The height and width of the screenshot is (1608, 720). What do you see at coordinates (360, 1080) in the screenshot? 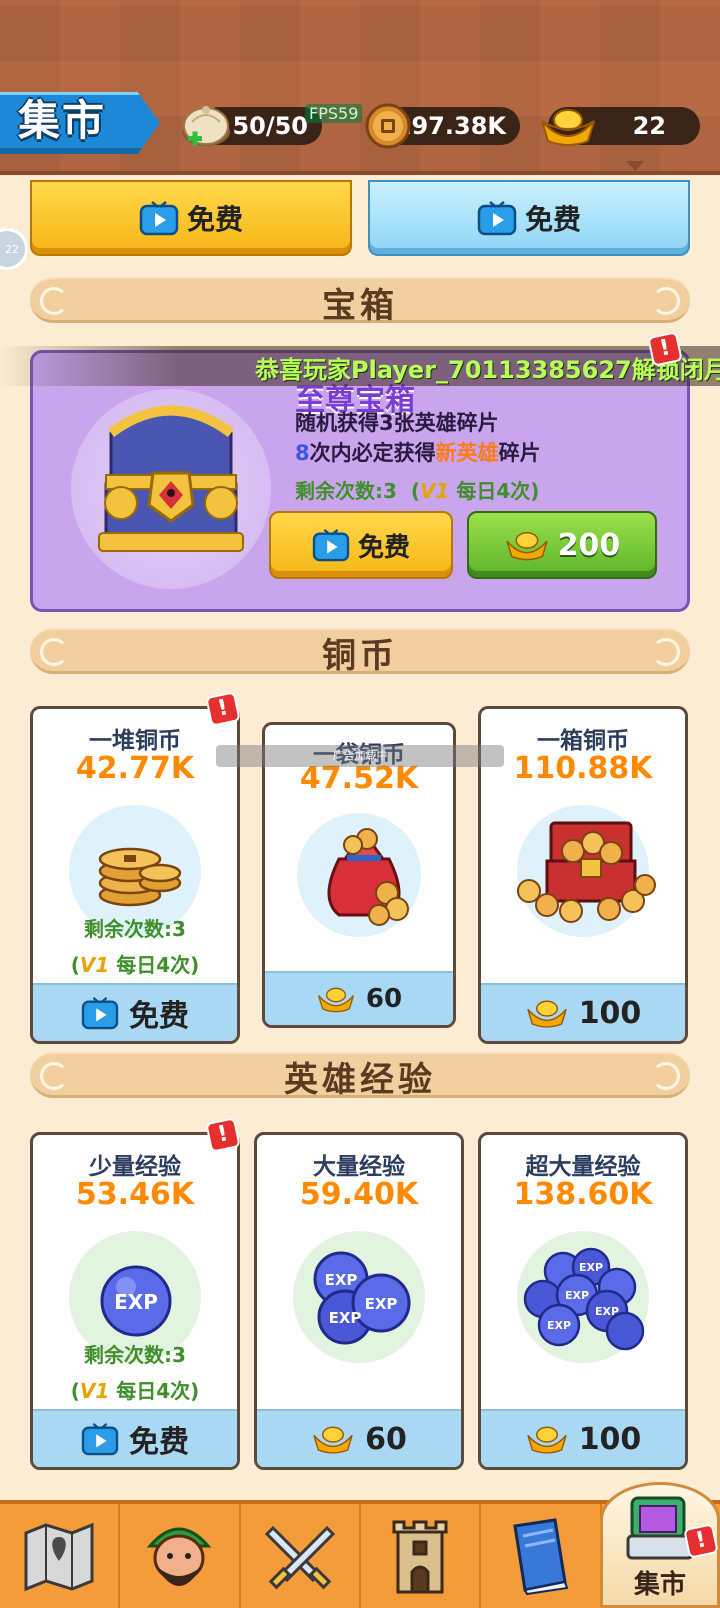
I see `section-title-exp: 英雄经验` at bounding box center [360, 1080].